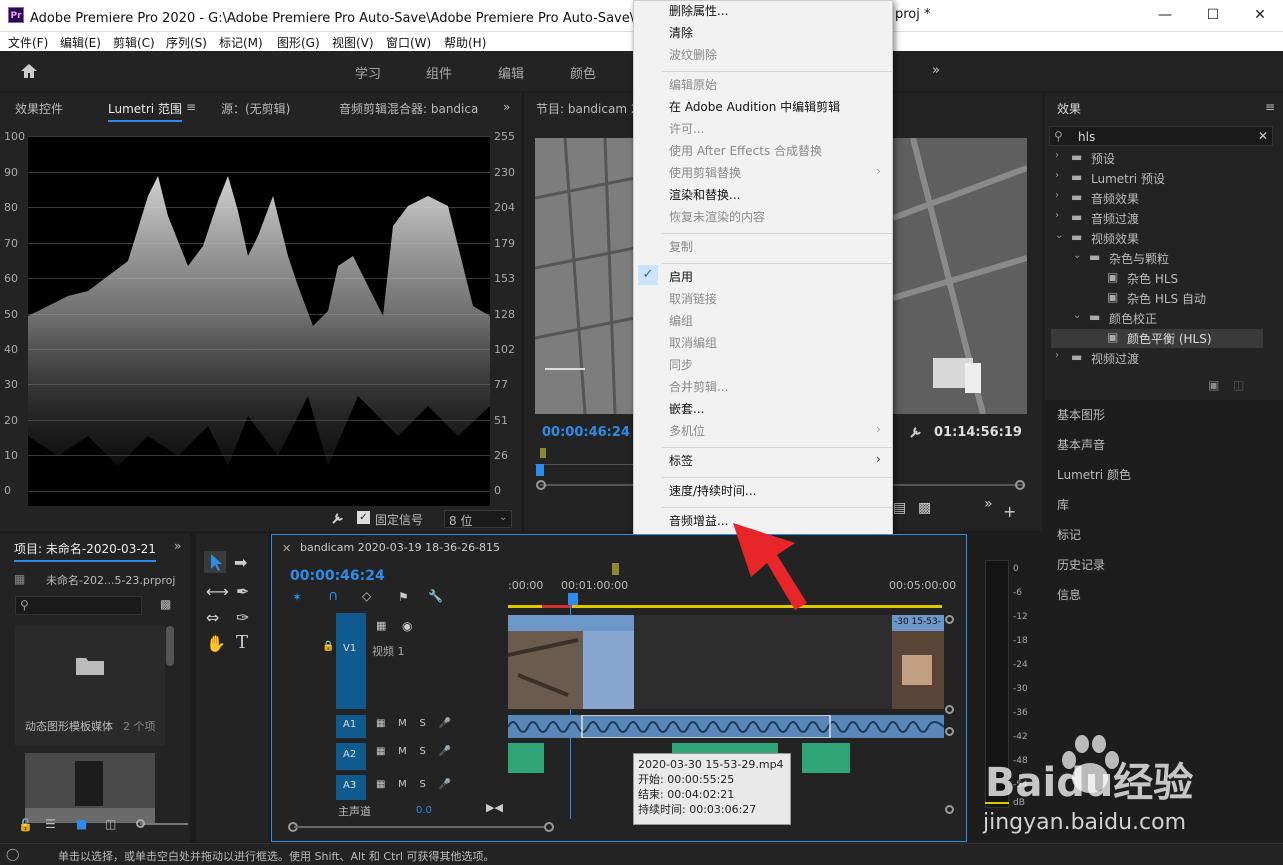 This screenshot has width=1283, height=865. Describe the element at coordinates (353, 42) in the screenshot. I see `menu-view: 视图(V)` at that location.